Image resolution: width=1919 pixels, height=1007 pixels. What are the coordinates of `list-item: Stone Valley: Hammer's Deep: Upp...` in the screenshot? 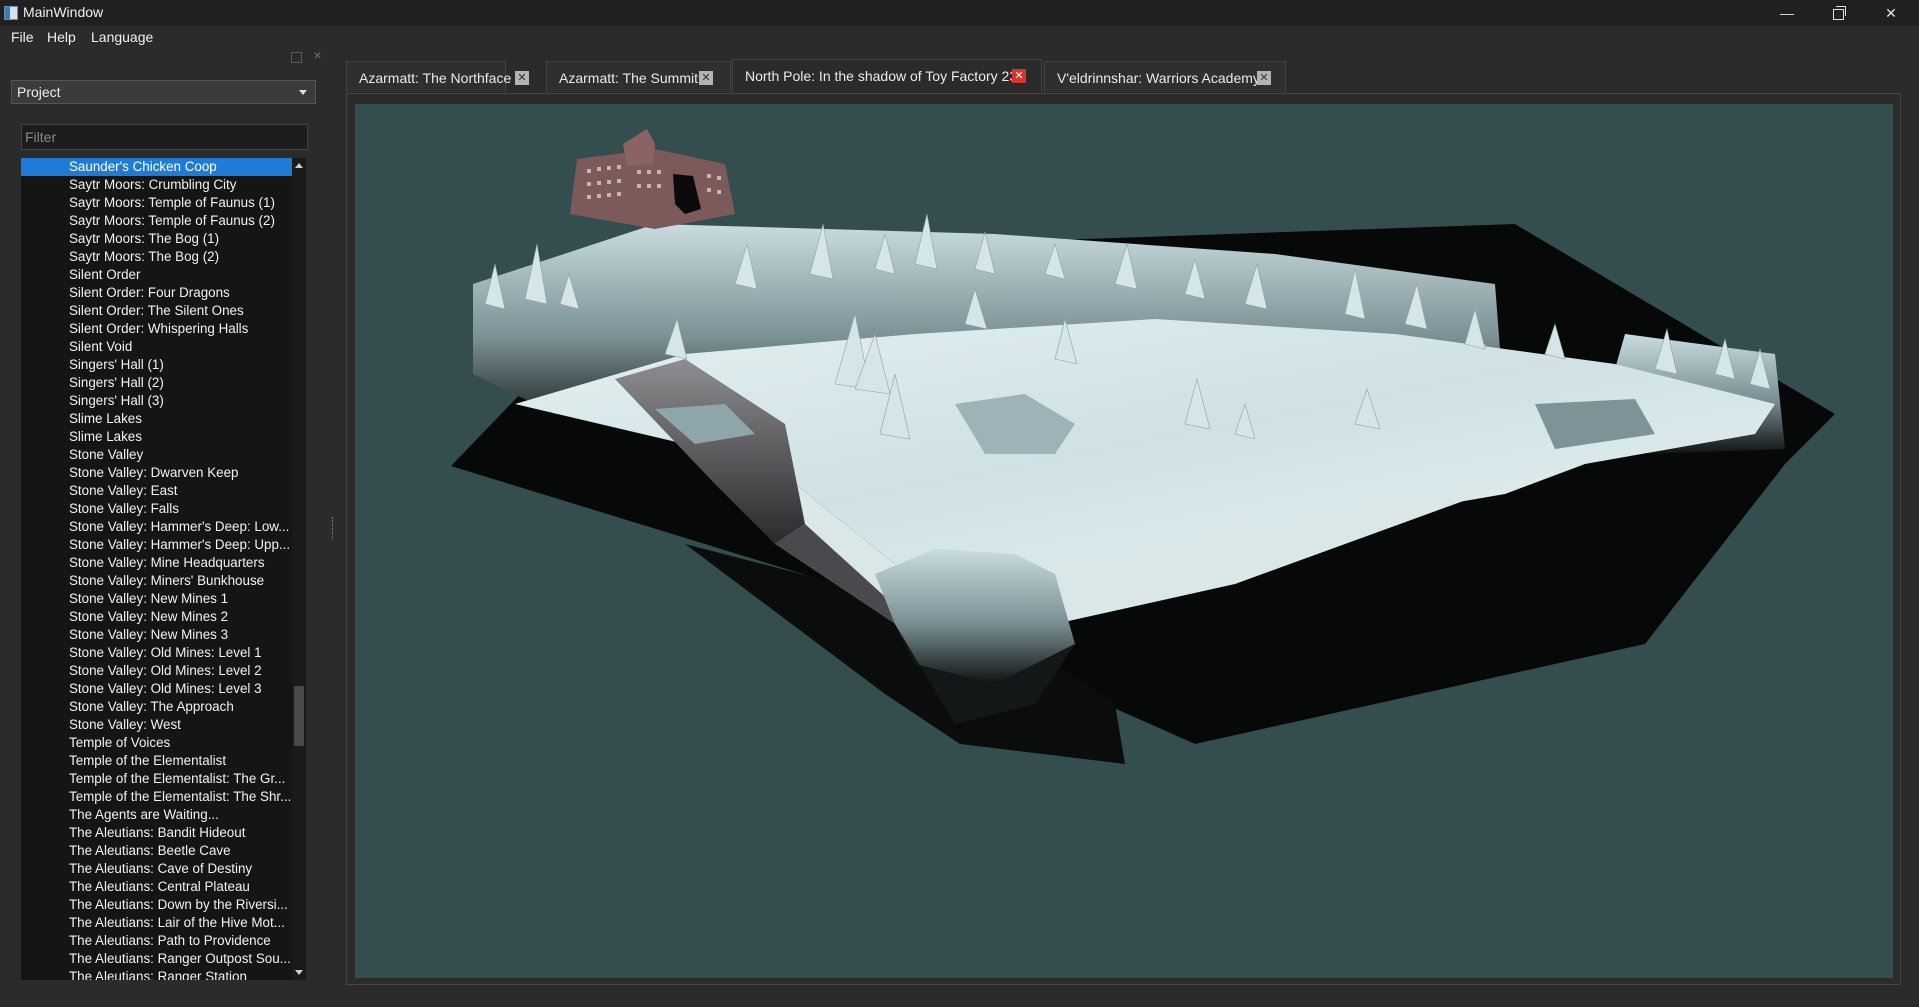 It's located at (156, 545).